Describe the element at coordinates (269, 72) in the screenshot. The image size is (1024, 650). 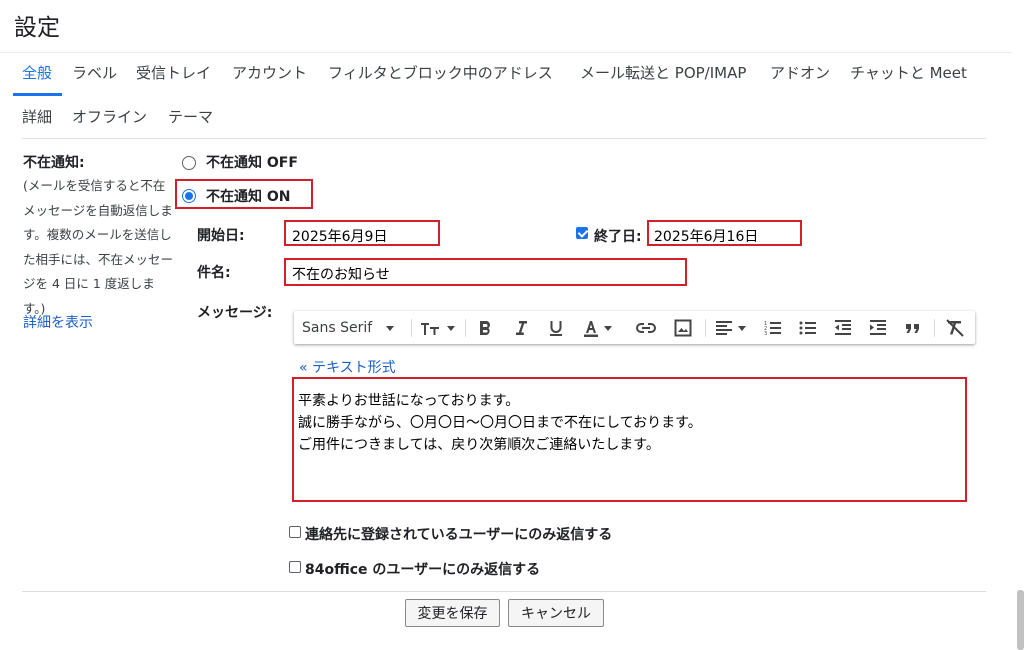
I see `tab-accounts: アカウント` at that location.